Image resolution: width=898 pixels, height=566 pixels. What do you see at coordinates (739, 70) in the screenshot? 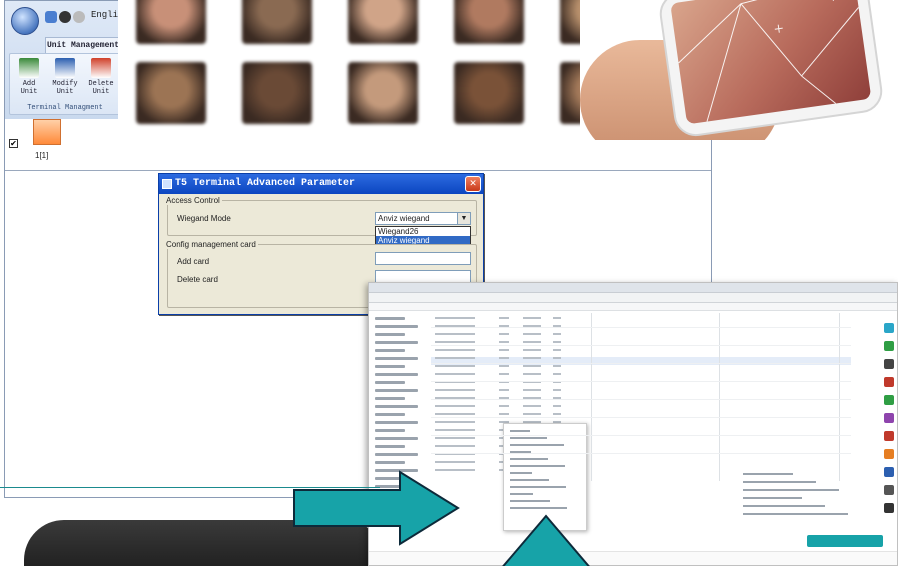
I see `phone-face-scan-image` at bounding box center [739, 70].